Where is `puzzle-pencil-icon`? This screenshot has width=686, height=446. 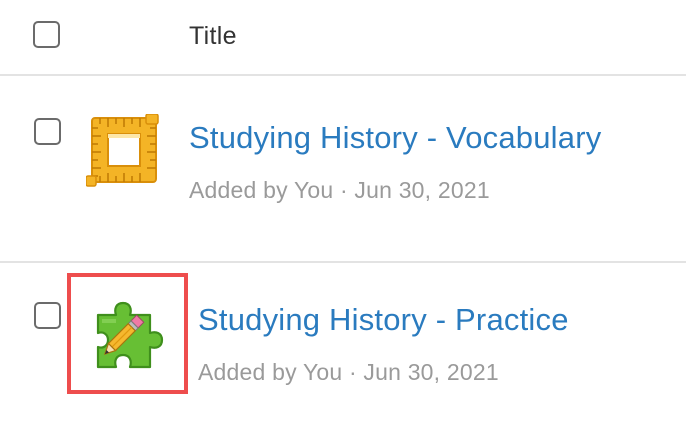
puzzle-pencil-icon is located at coordinates (132, 335).